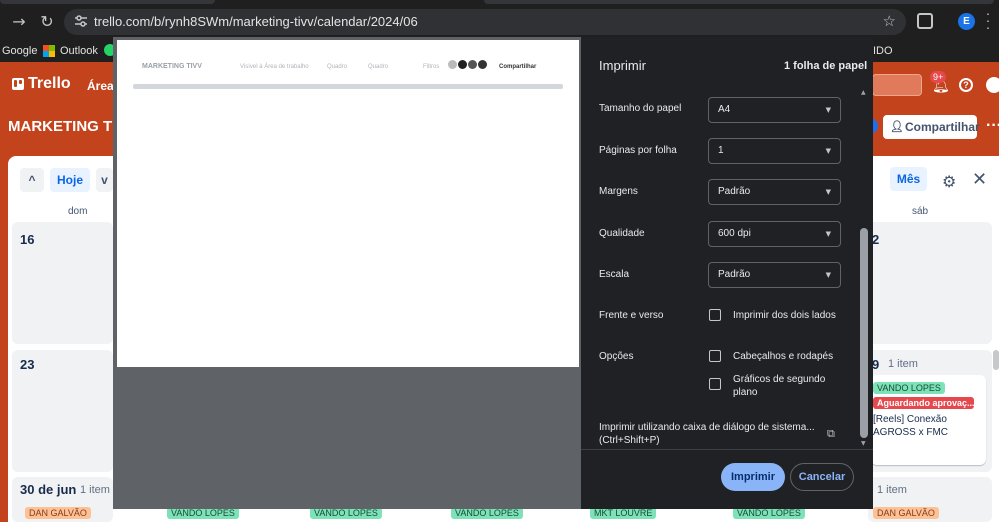 The width and height of the screenshot is (999, 522). I want to click on today-button: Hoje, so click(70, 180).